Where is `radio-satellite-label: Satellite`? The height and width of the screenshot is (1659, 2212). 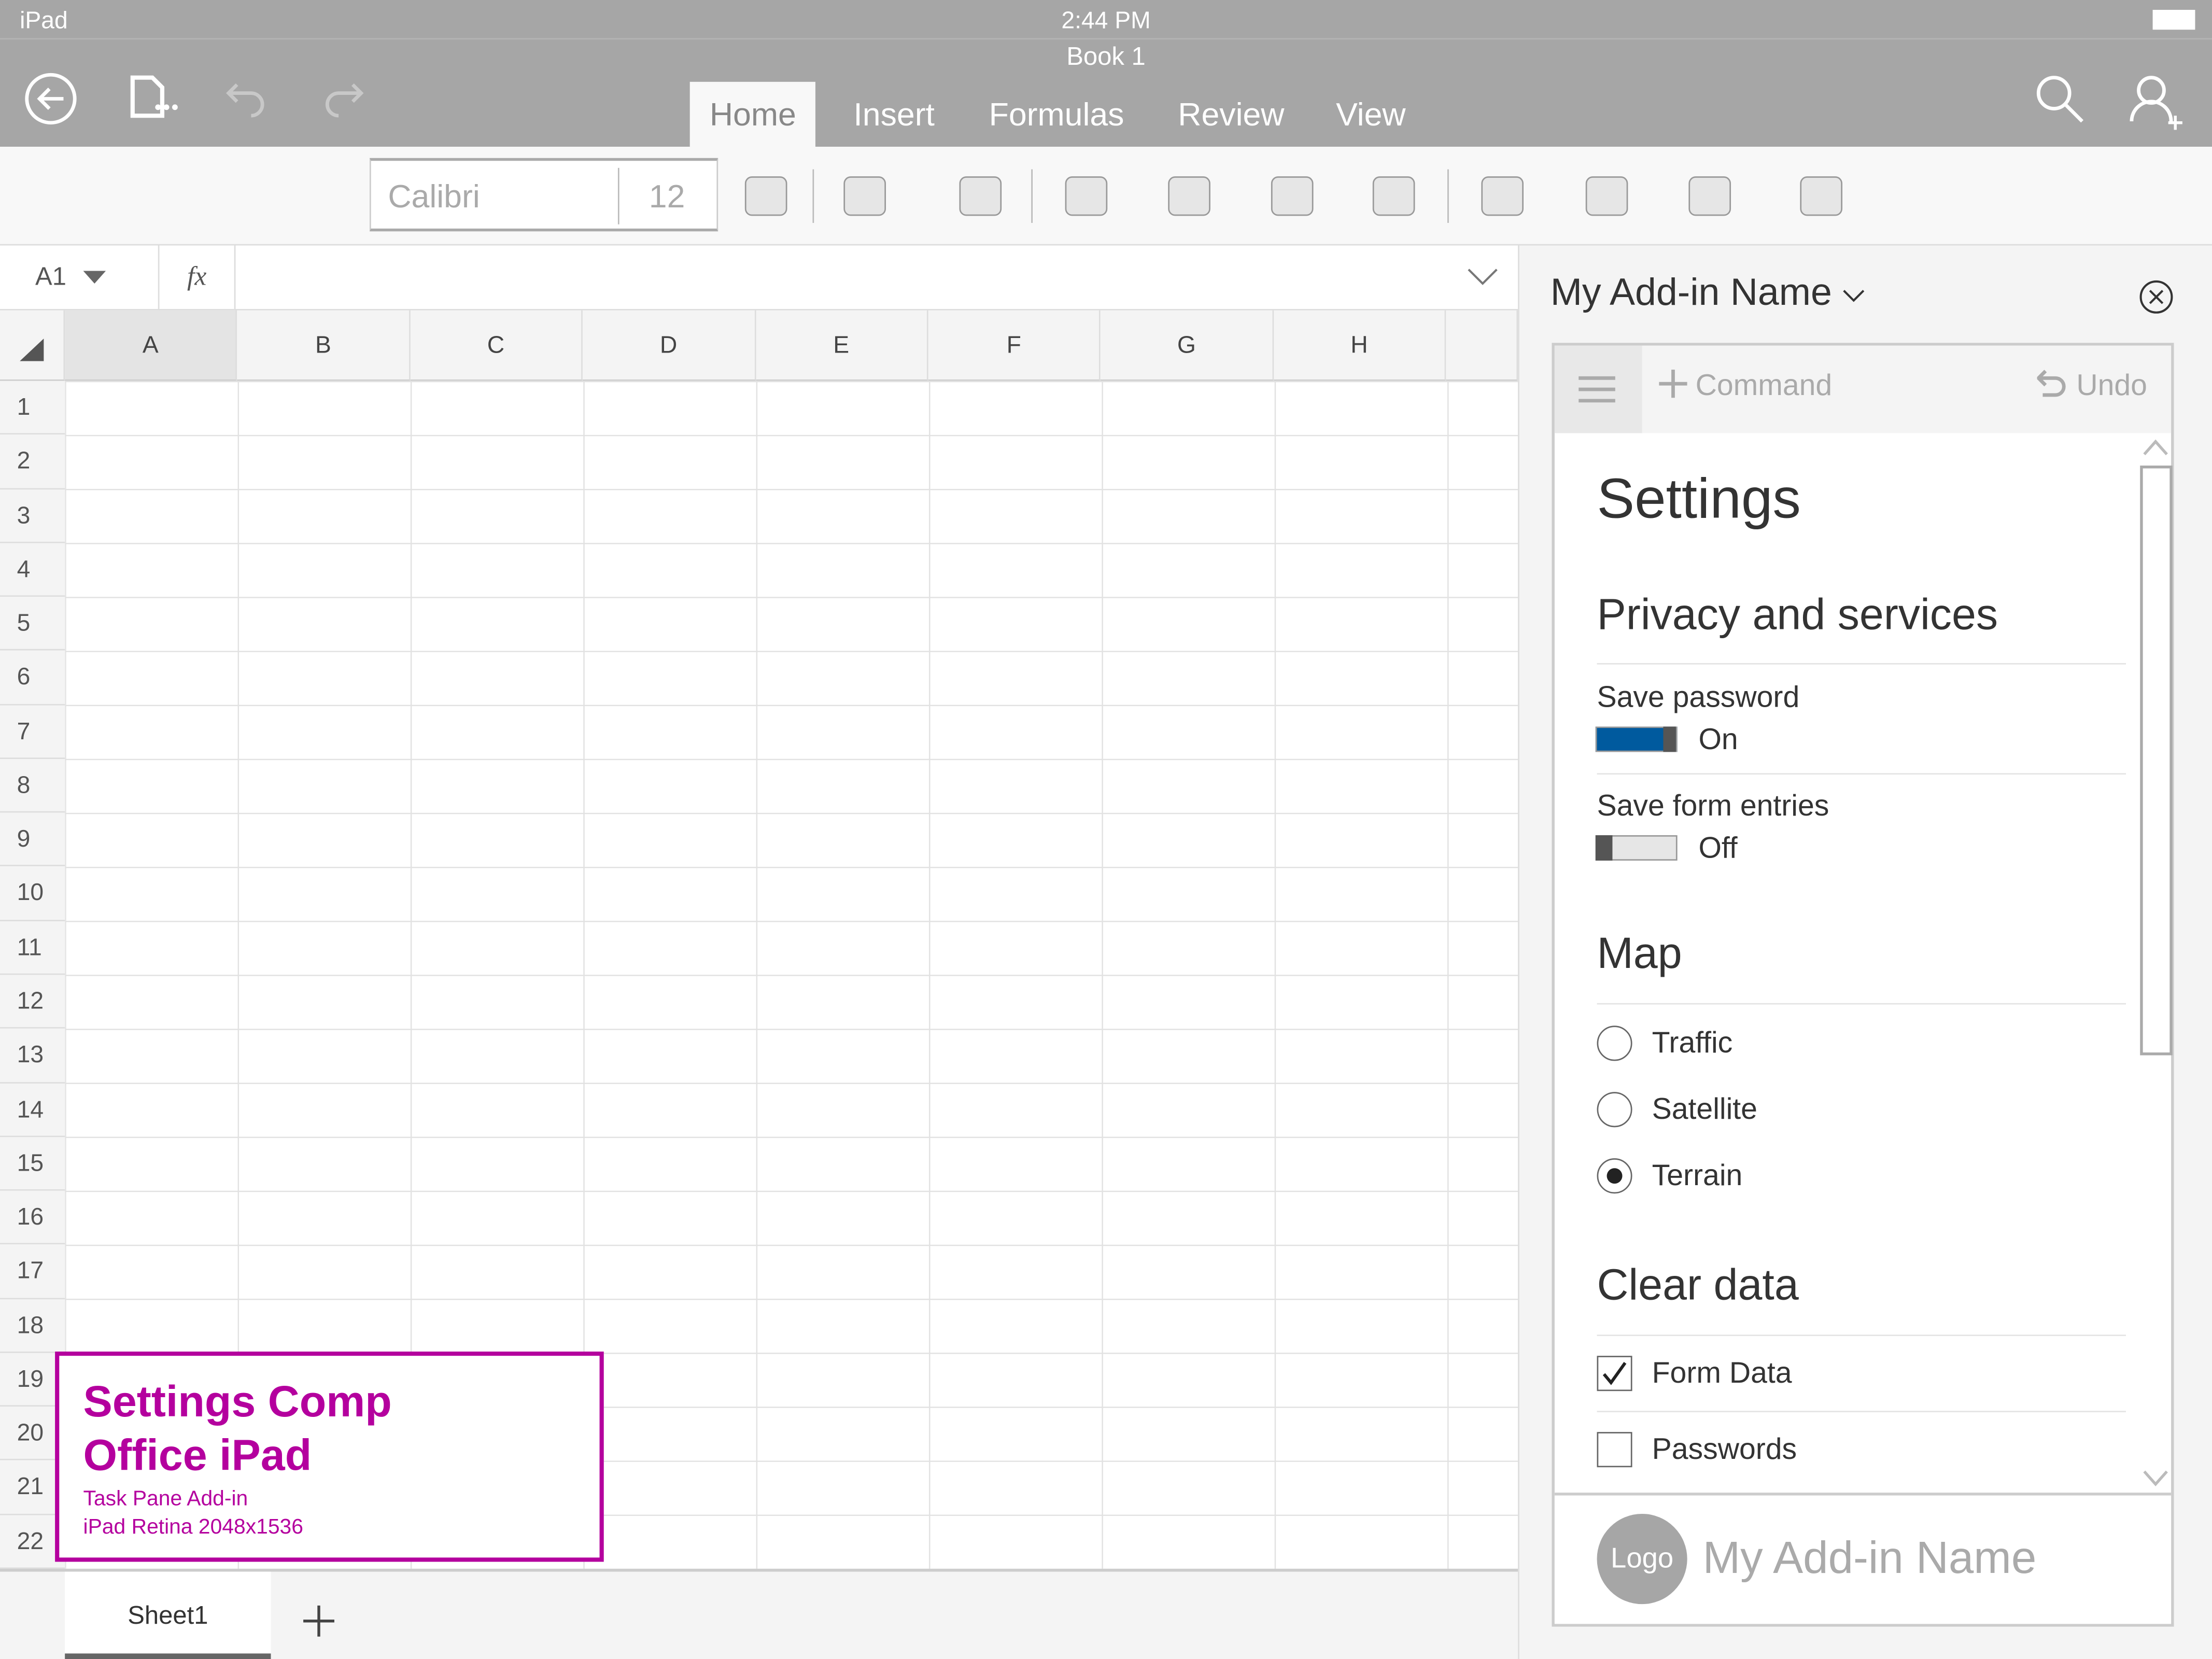
radio-satellite-label: Satellite is located at coordinates (1704, 1110).